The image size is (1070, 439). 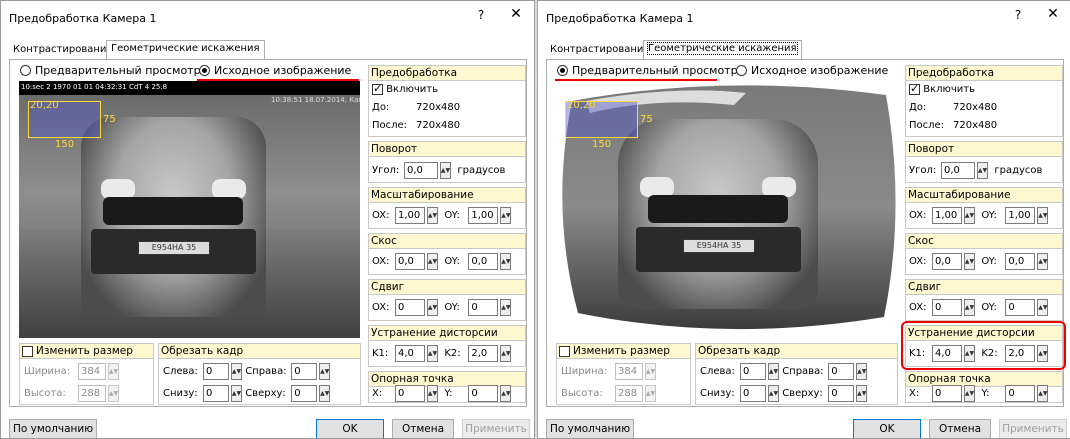 What do you see at coordinates (410, 353) in the screenshot?
I see `k1-input: 4,0` at bounding box center [410, 353].